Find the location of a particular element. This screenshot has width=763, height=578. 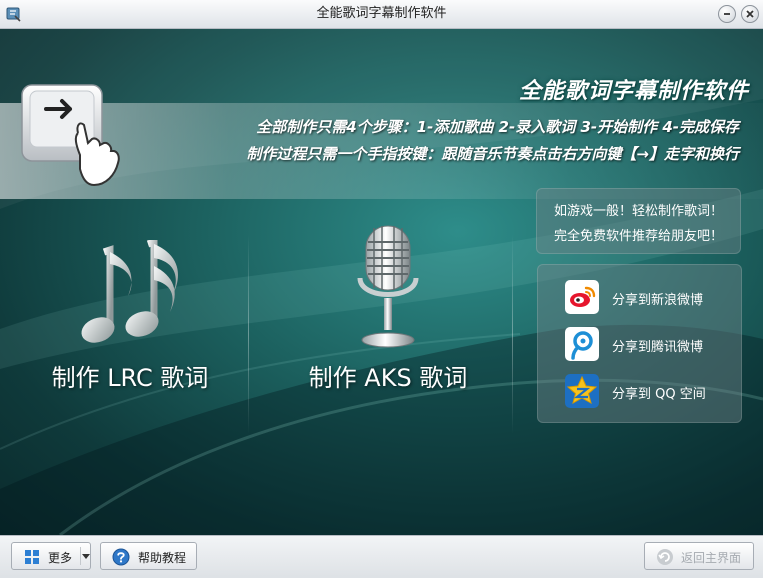

close-button is located at coordinates (750, 14).